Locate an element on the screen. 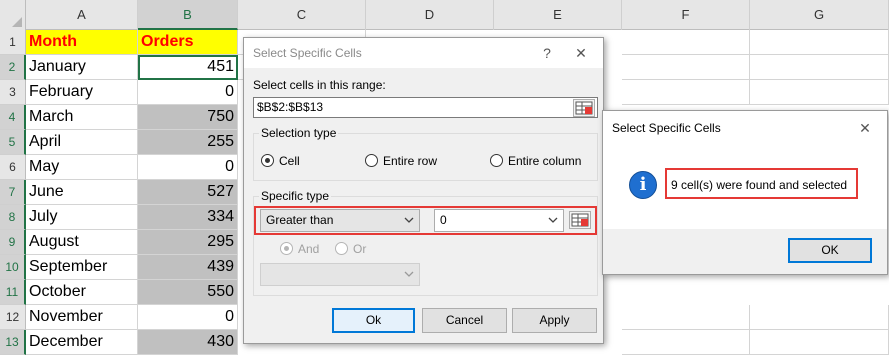 This screenshot has width=889, height=357. cell-b1-orders-header: Orders is located at coordinates (188, 42).